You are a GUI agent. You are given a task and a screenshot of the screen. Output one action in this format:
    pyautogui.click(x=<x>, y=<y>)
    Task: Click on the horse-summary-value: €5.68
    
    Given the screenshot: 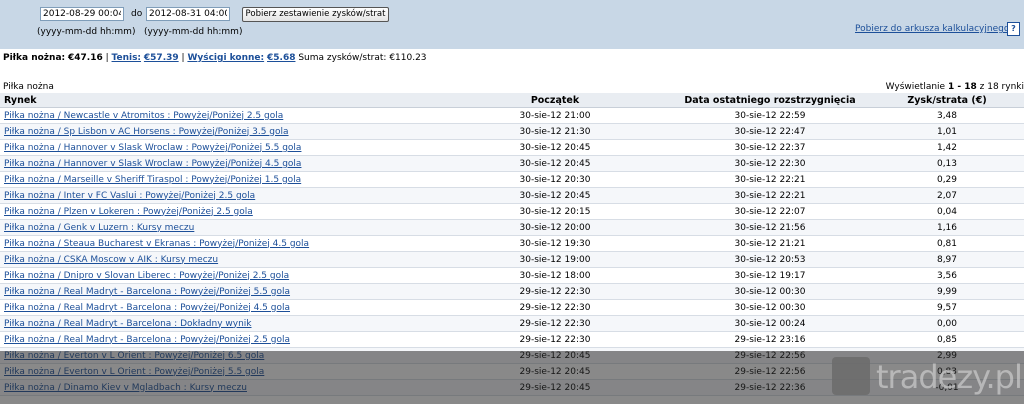 What is the action you would take?
    pyautogui.click(x=281, y=58)
    